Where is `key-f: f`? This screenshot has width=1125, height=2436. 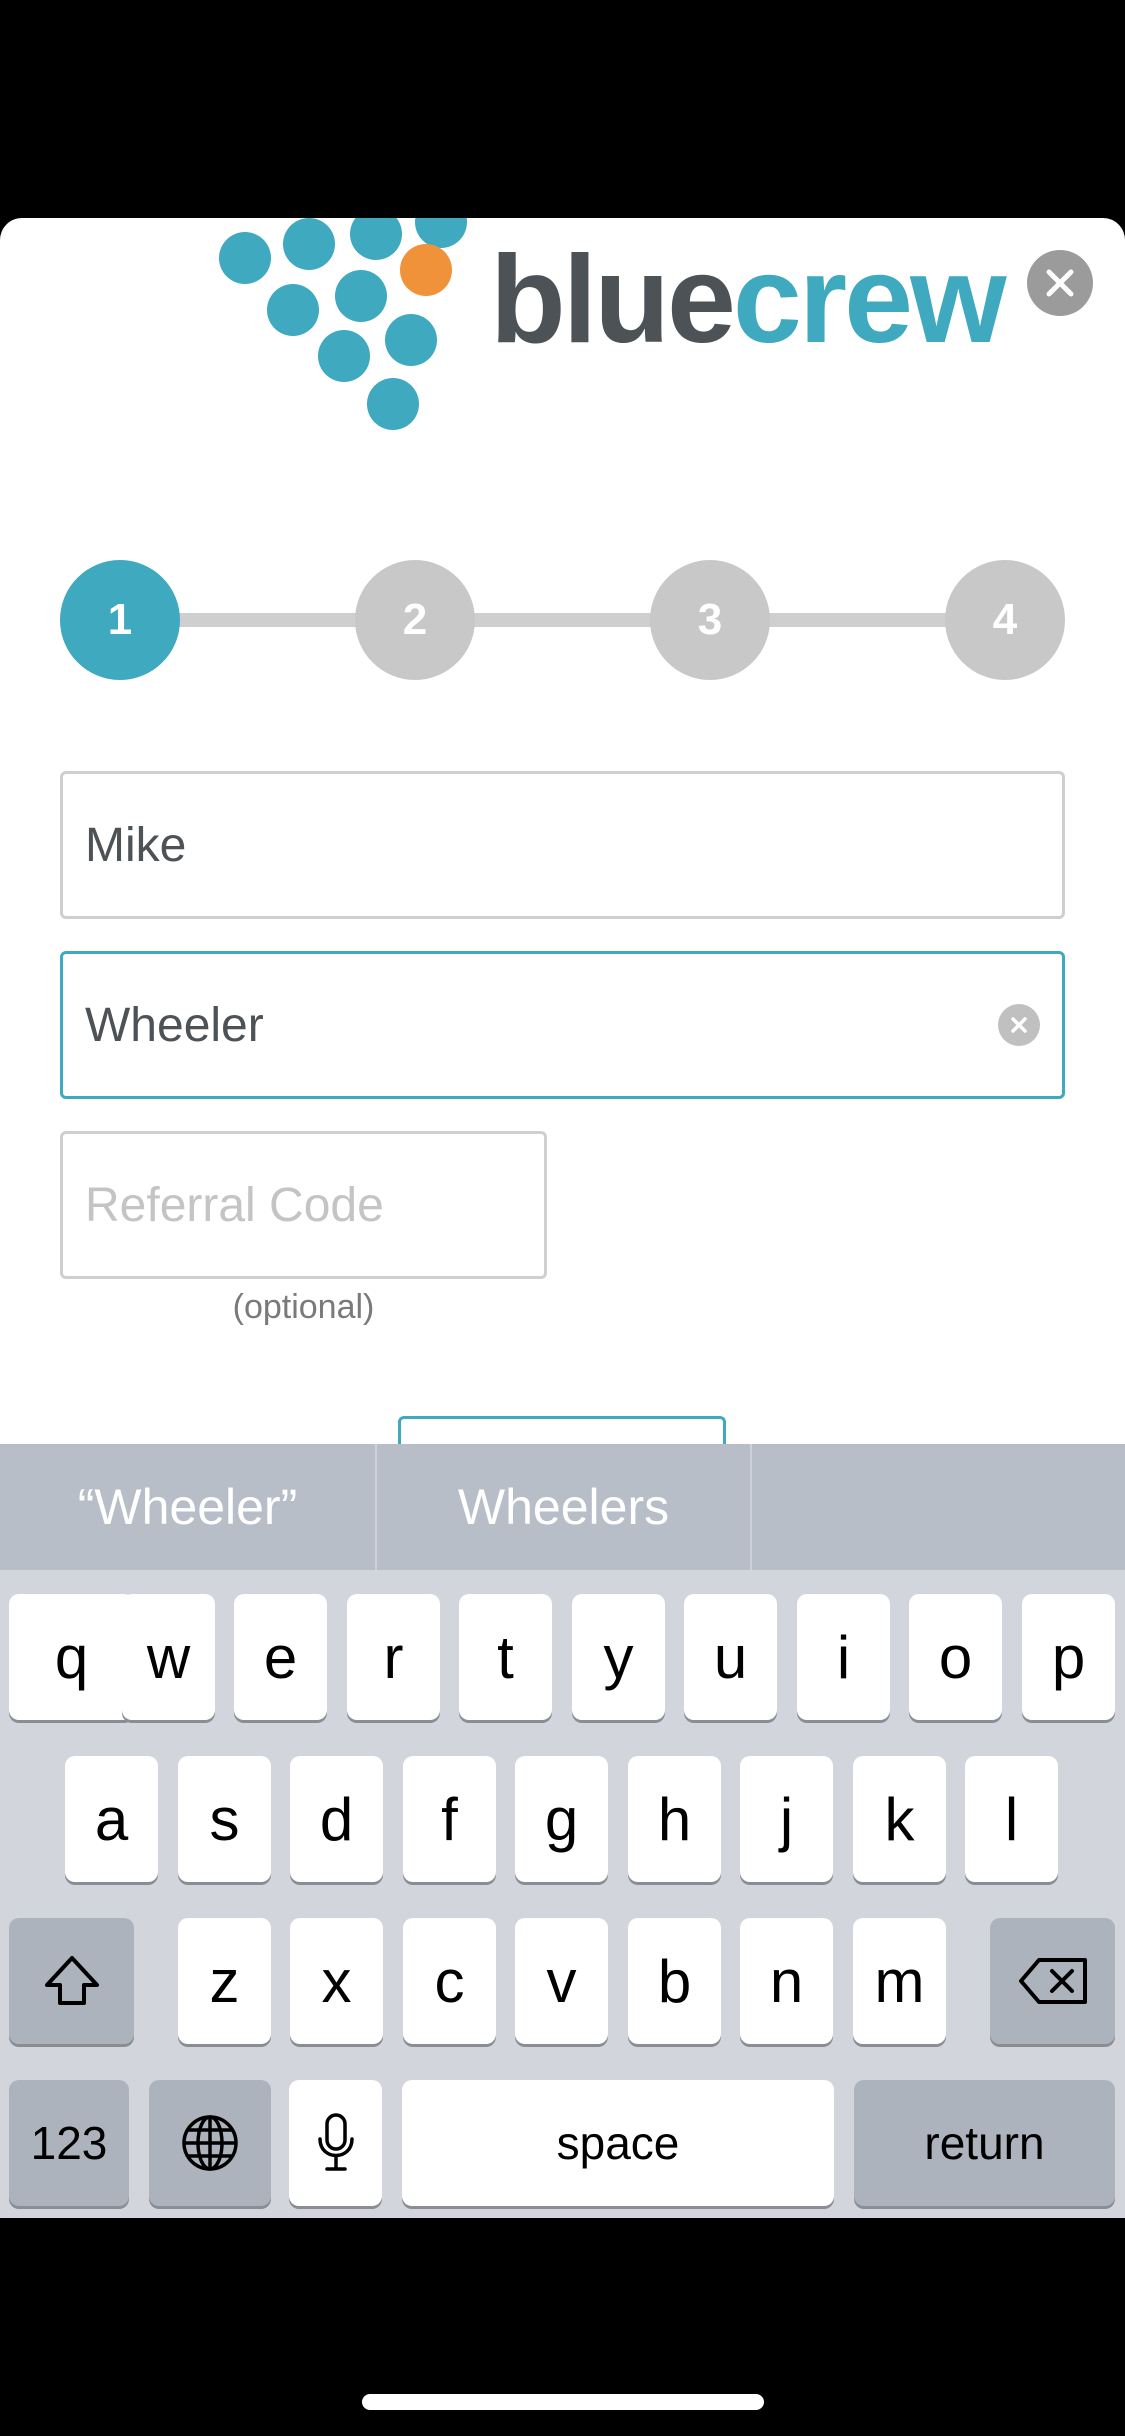 key-f: f is located at coordinates (449, 1819).